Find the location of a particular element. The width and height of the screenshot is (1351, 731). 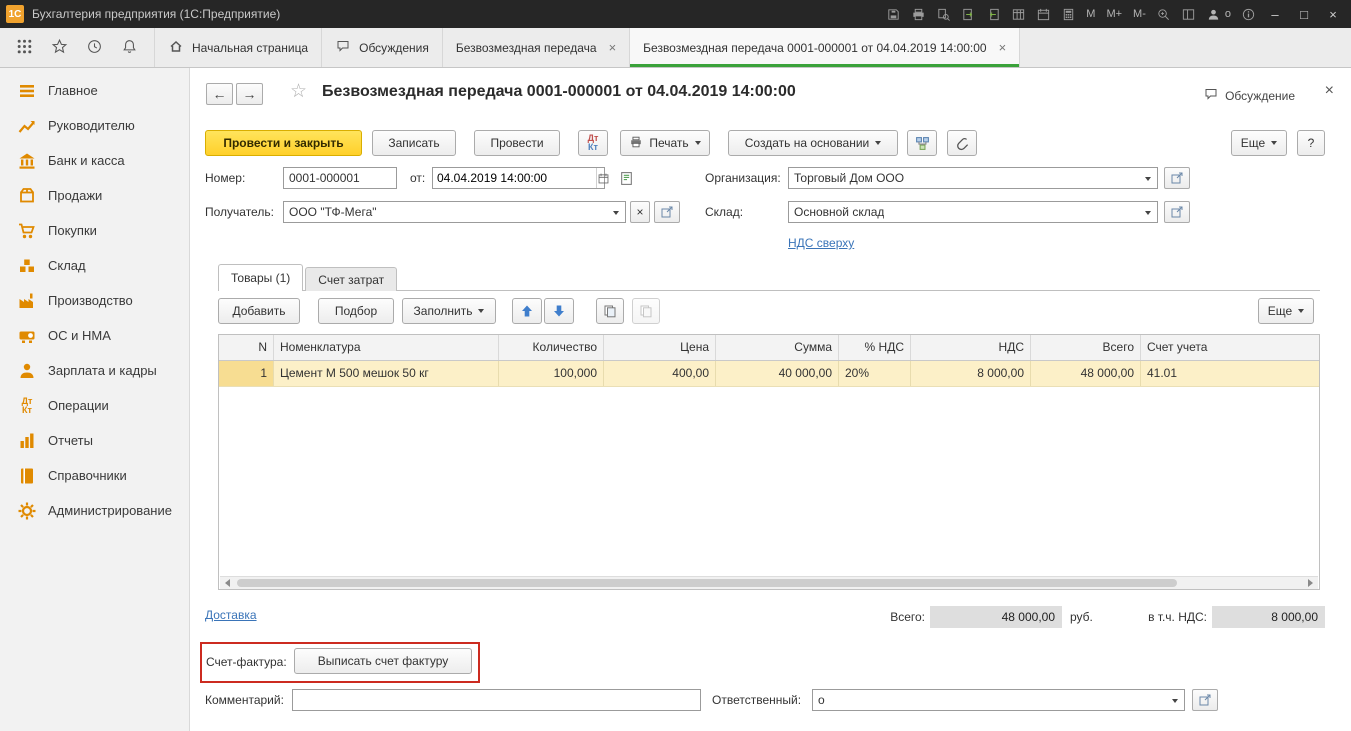

close-document-icon: × is located at coordinates (1329, 91).